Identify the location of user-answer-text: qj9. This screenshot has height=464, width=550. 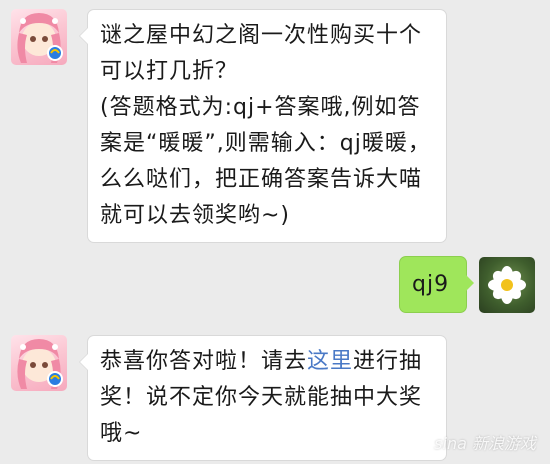
(431, 284).